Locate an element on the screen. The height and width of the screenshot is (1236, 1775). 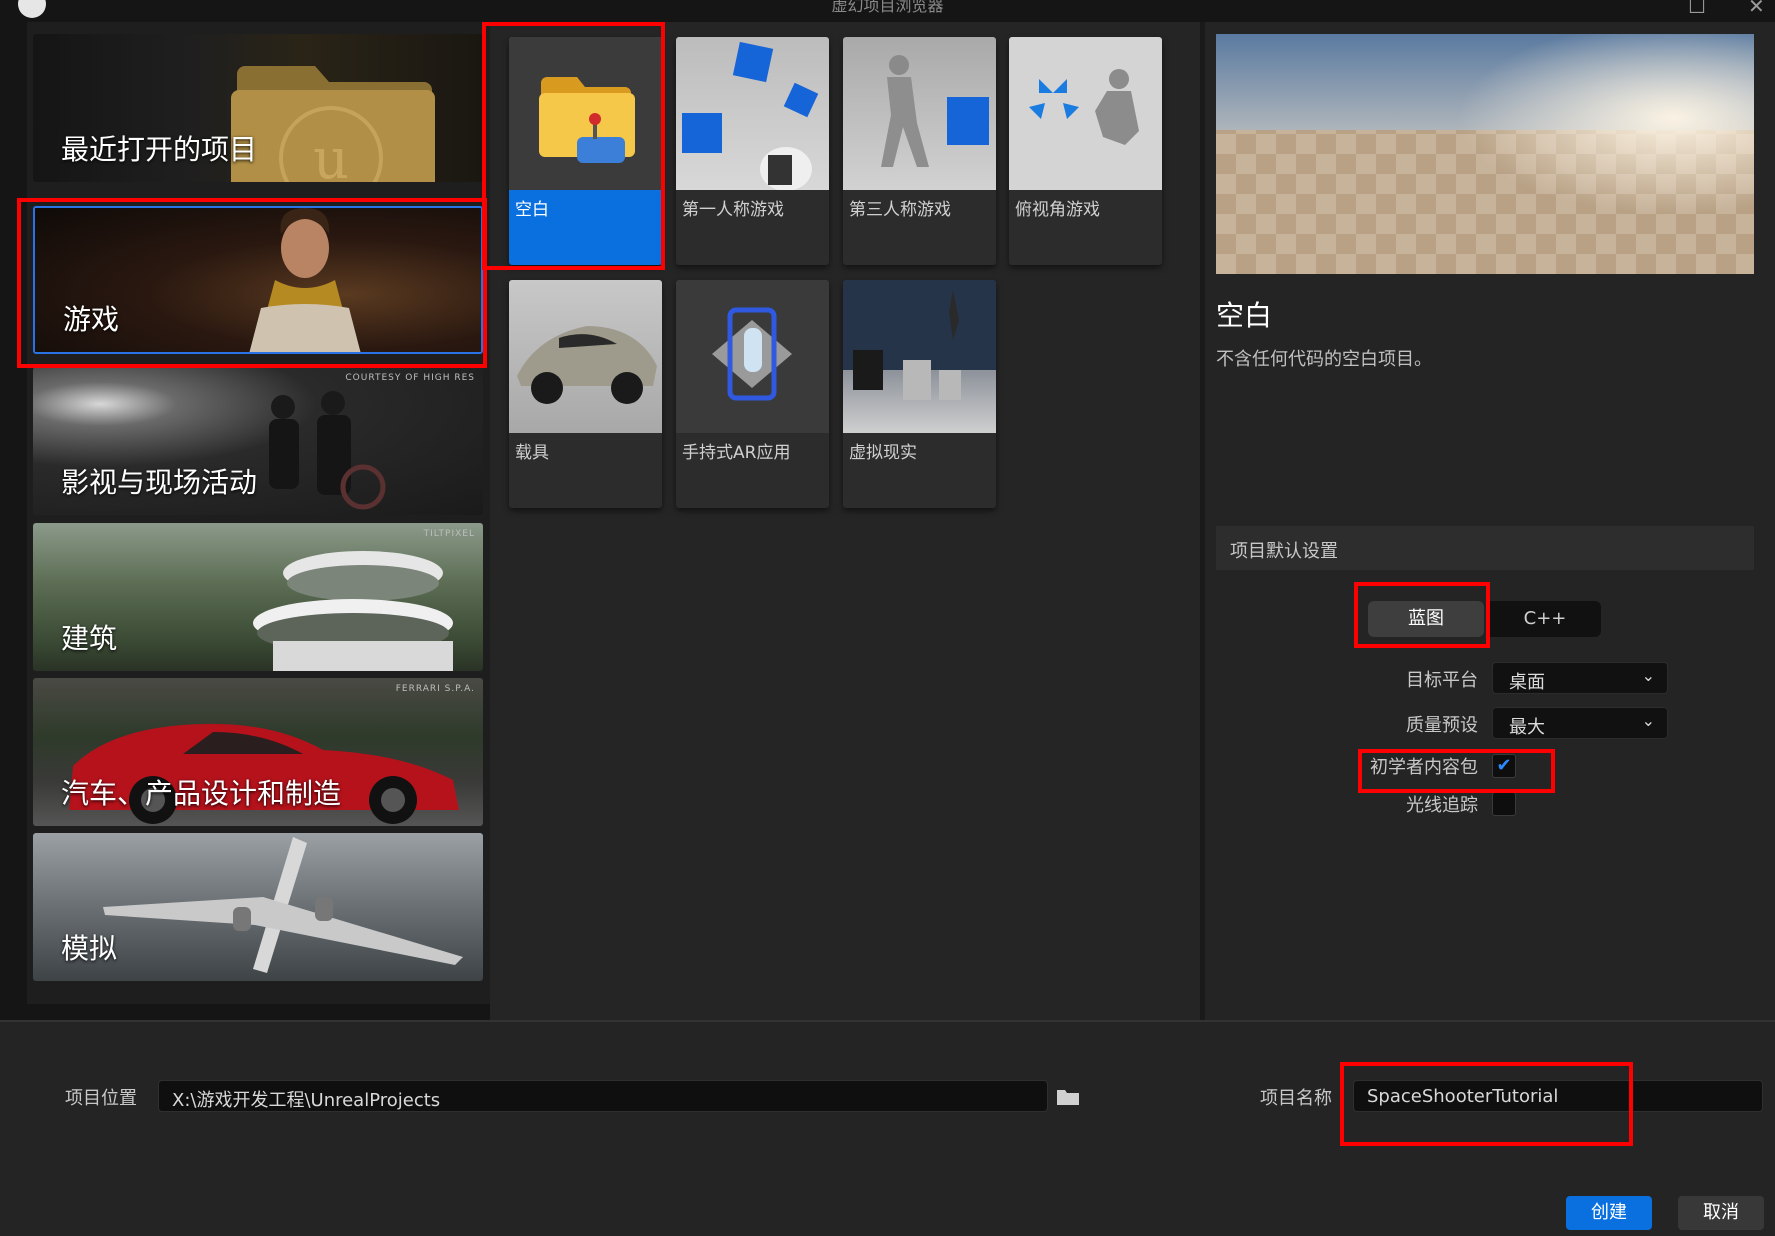
cpp-toggle-button: C++ is located at coordinates (1545, 619).